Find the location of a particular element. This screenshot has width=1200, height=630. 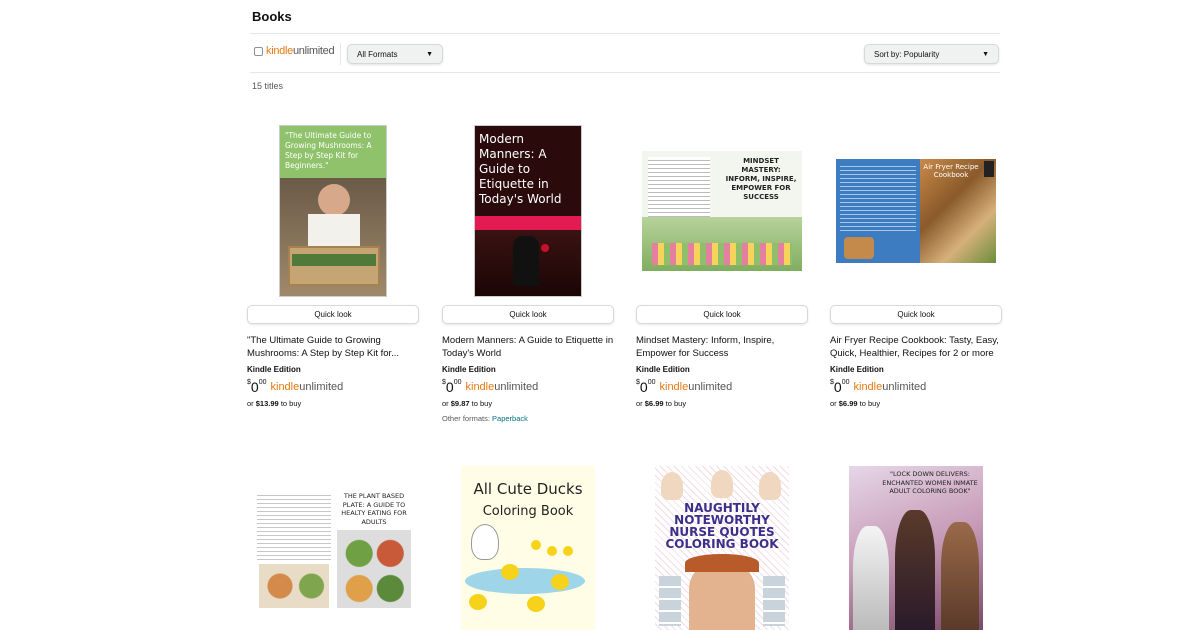

kindle-unlimited-filter: kindleunlimited is located at coordinates (294, 51).